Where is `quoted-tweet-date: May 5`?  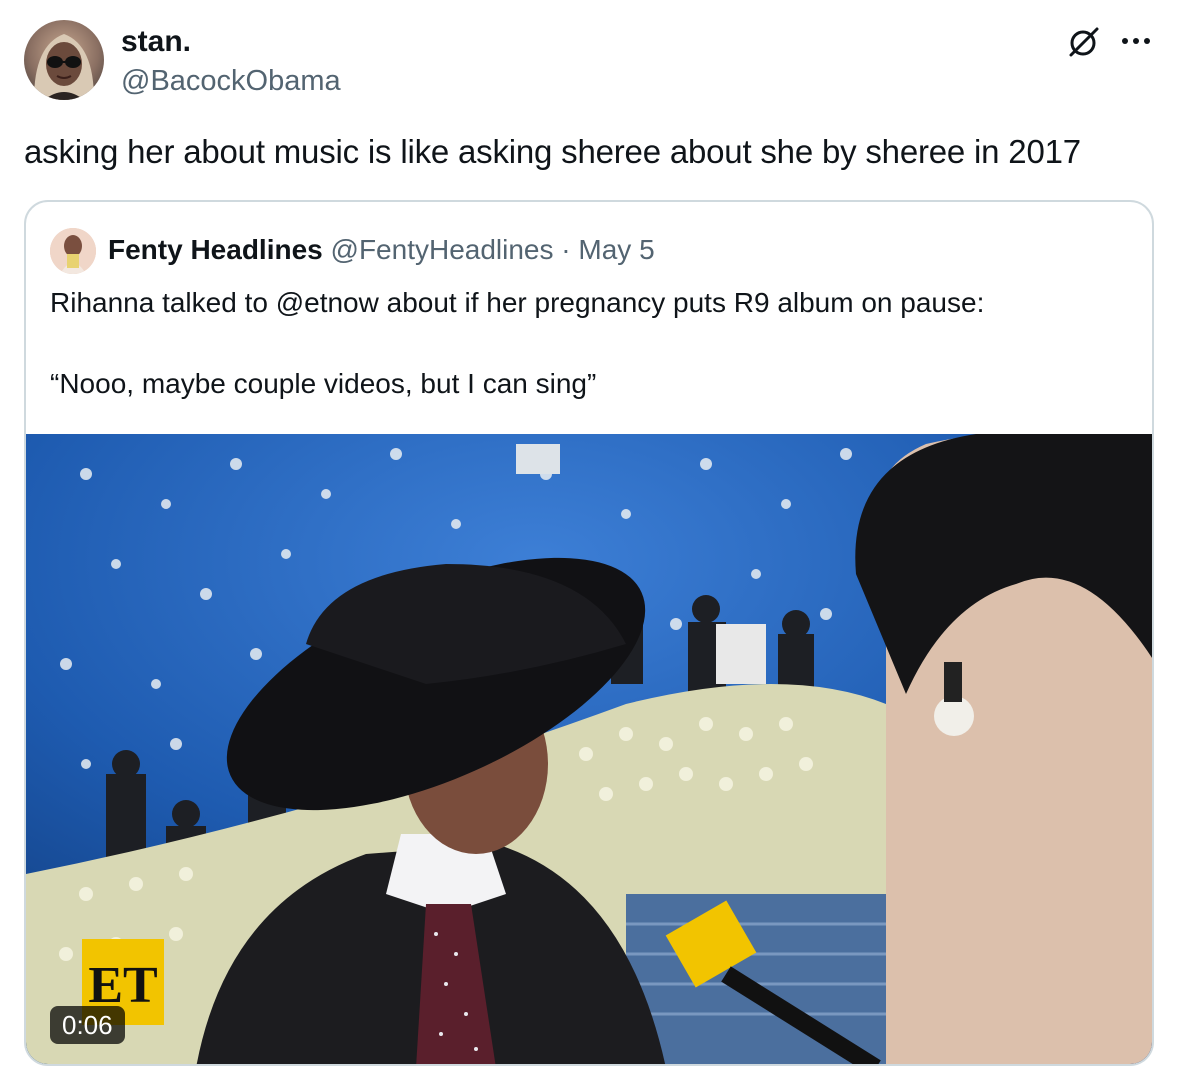
quoted-tweet-date: May 5 is located at coordinates (616, 249).